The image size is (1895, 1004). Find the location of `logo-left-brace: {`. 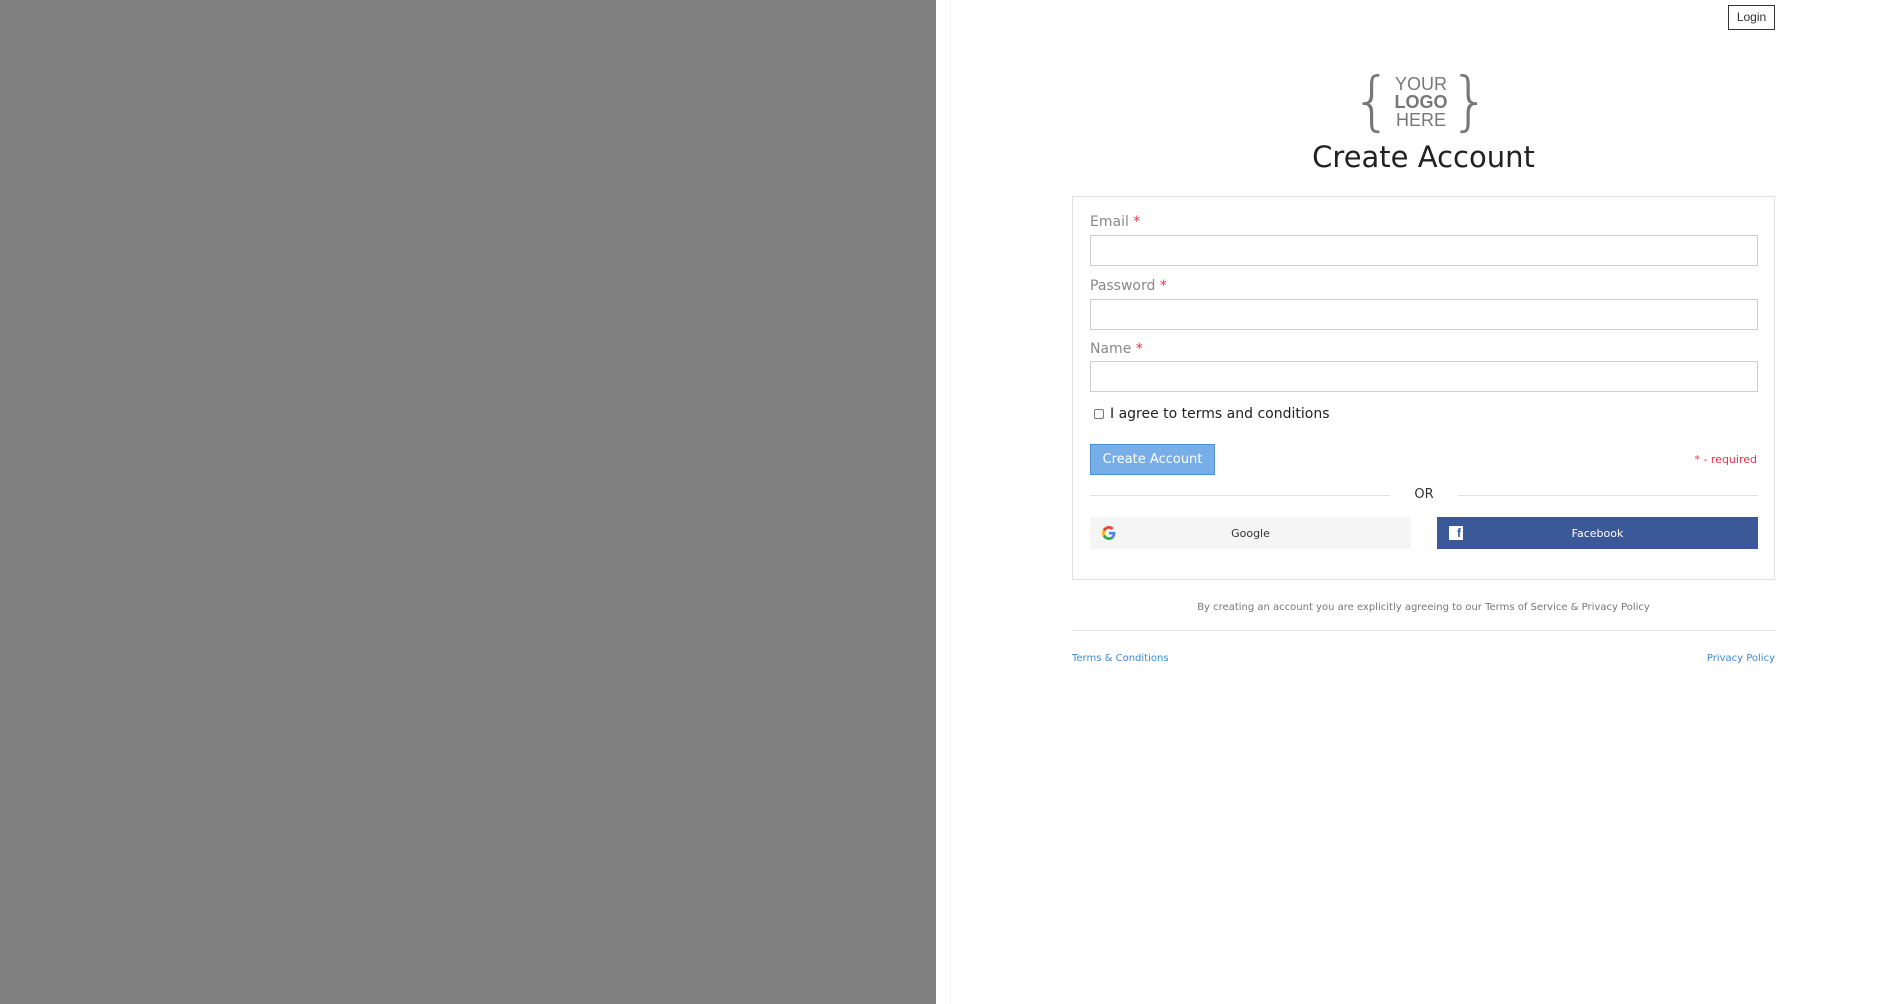

logo-left-brace: { is located at coordinates (1372, 102).